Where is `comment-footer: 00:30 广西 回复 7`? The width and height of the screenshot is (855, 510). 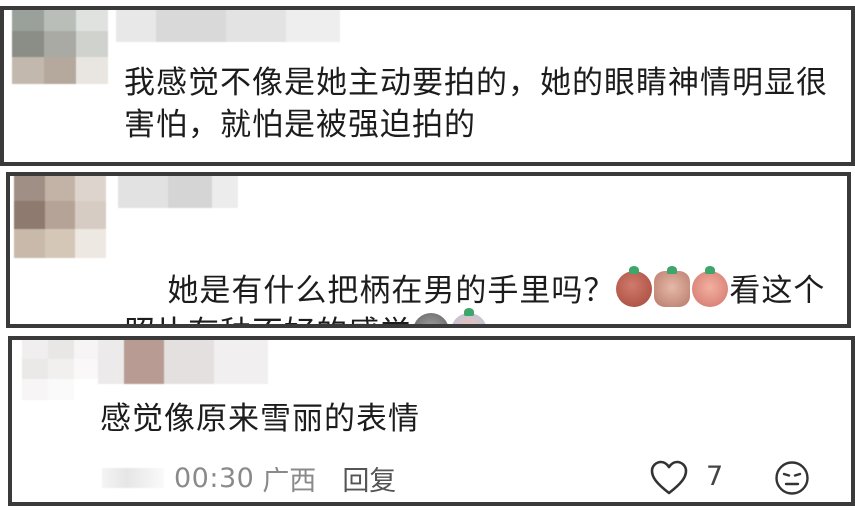
comment-footer: 00:30 广西 回复 7 is located at coordinates (472, 478).